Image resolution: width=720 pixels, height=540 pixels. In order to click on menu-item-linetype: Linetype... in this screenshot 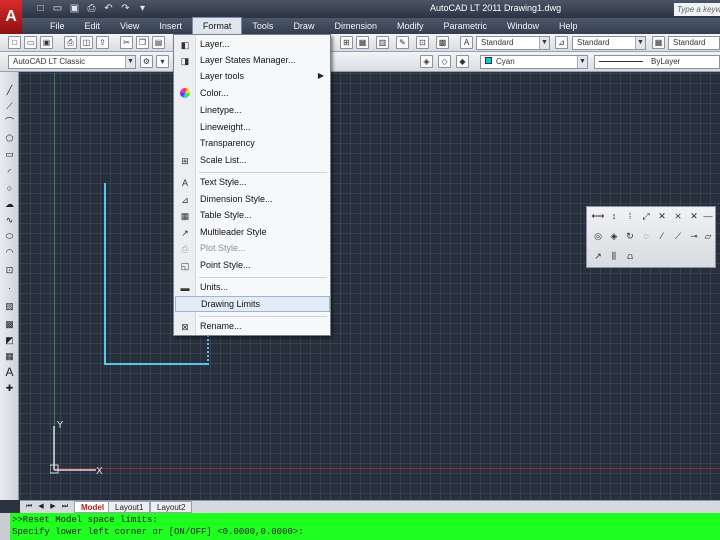, I will do `click(252, 111)`.